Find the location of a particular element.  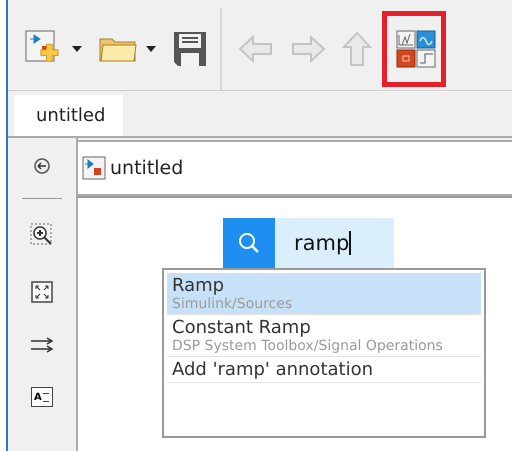

result-item: Constant Ramp DSP System Toolbox/Signal Operations is located at coordinates (324, 336).